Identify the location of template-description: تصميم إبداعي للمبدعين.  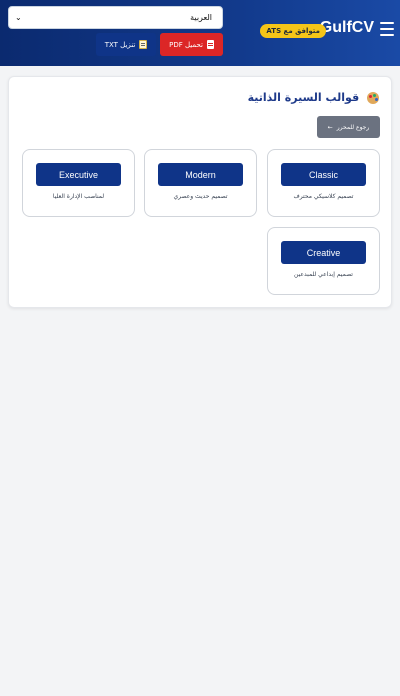
(323, 274).